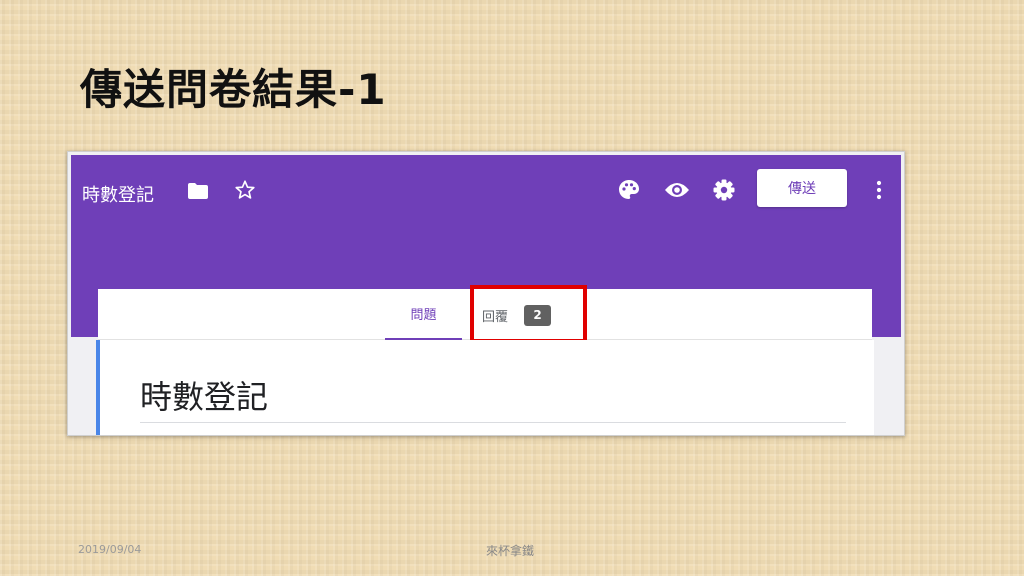 The width and height of the screenshot is (1024, 576). What do you see at coordinates (528, 314) in the screenshot?
I see `highlight-box` at bounding box center [528, 314].